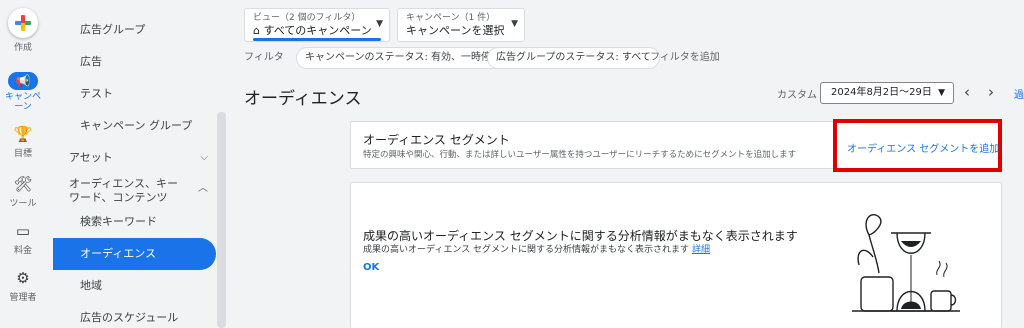 This screenshot has height=328, width=1024. What do you see at coordinates (23, 134) in the screenshot?
I see `trophy-icon: 🏆` at bounding box center [23, 134].